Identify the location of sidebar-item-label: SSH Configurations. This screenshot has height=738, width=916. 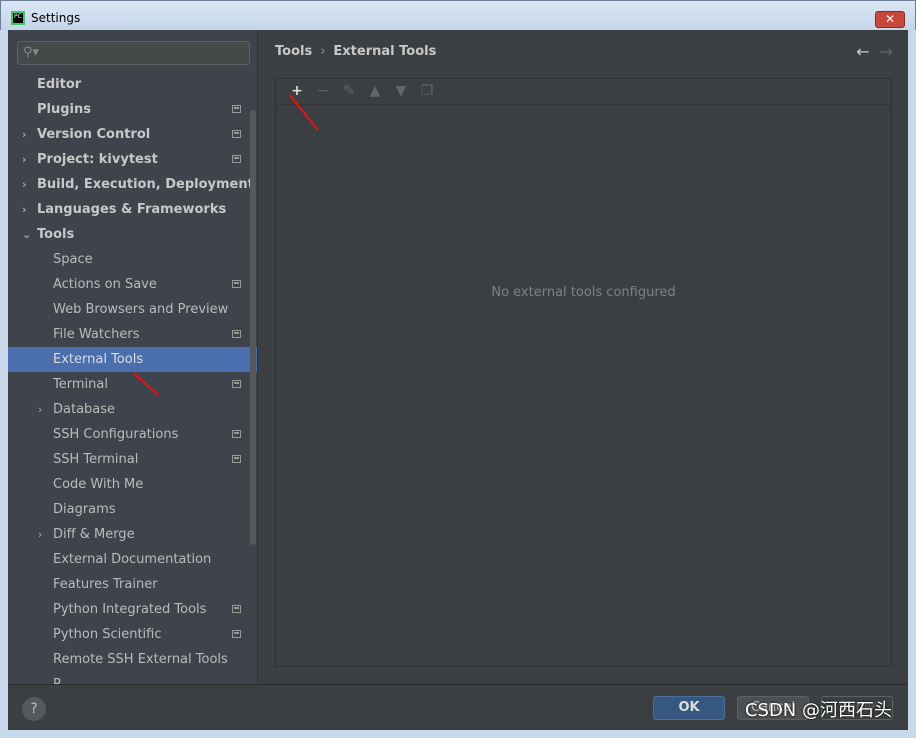
(116, 434).